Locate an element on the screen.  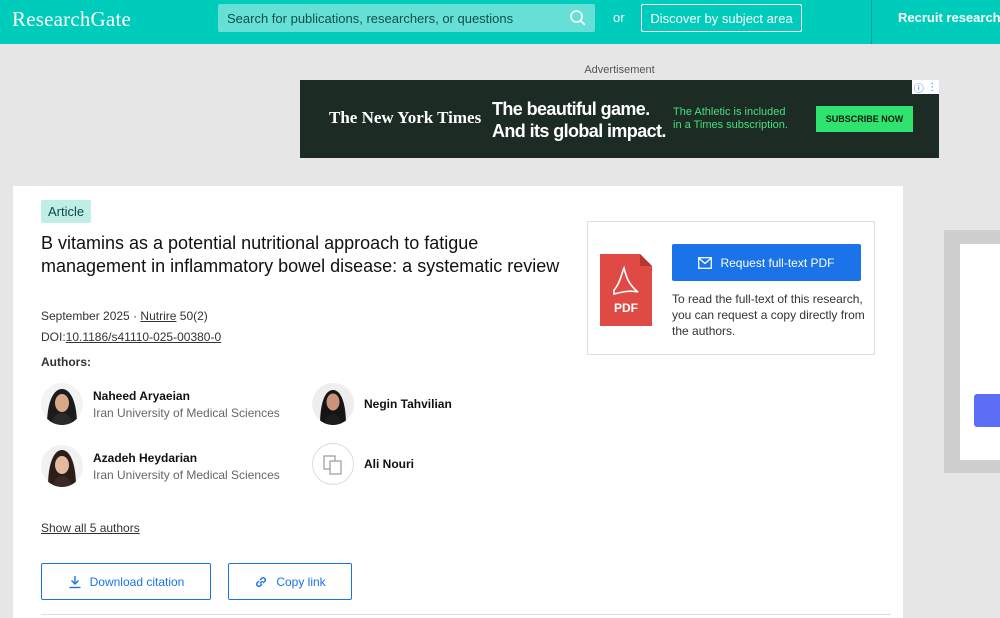
link-icon is located at coordinates (261, 581).